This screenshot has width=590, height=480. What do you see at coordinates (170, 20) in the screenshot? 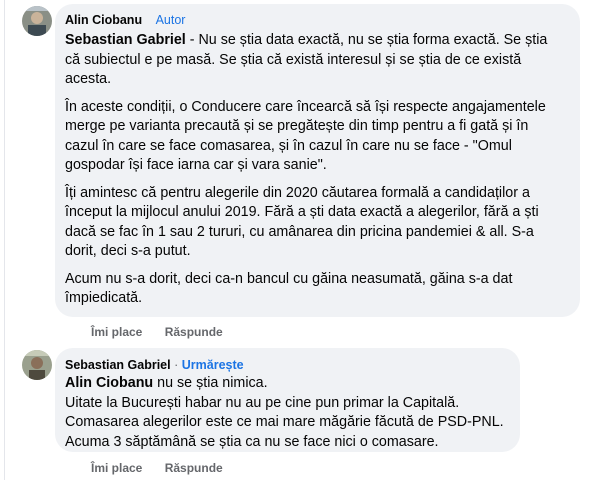
I see `author-badge: Autor` at bounding box center [170, 20].